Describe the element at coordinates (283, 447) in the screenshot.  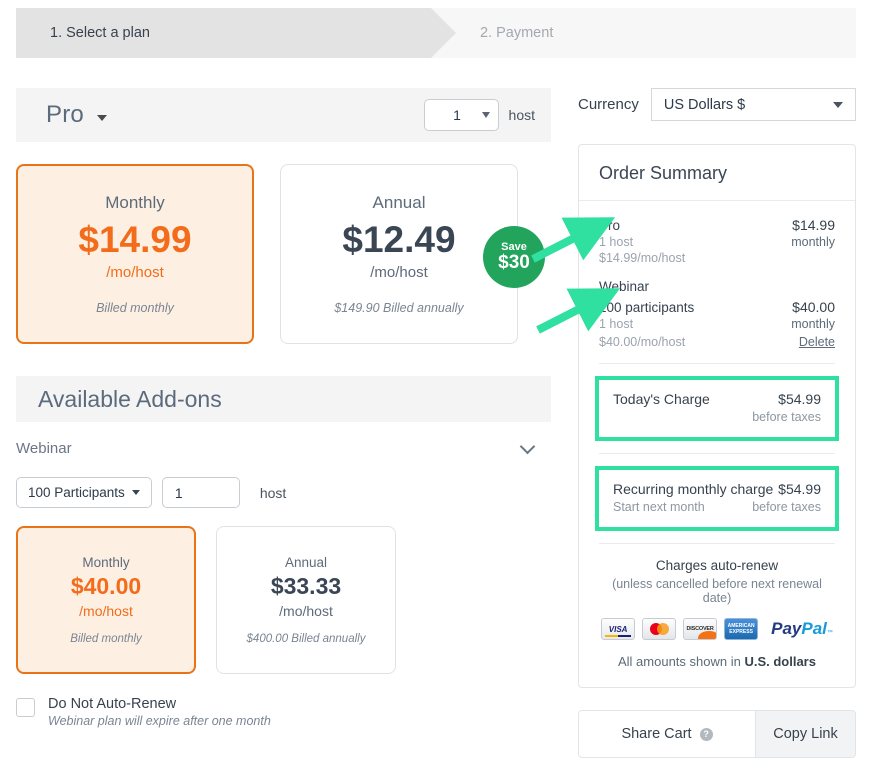
I see `addon-webinar-row: Webinar` at that location.